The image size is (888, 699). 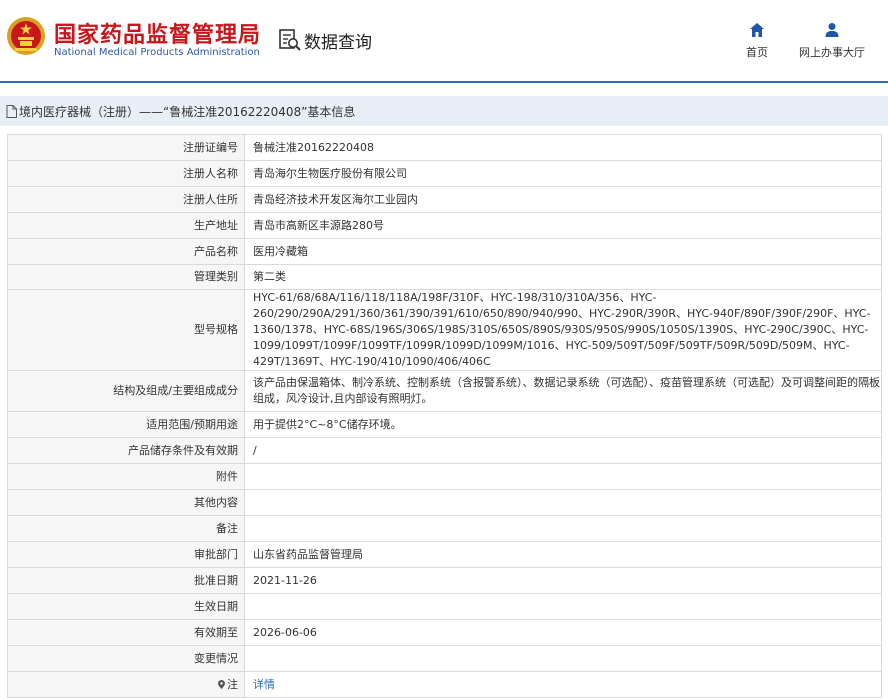 I want to click on field-label: 附件, so click(x=126, y=476).